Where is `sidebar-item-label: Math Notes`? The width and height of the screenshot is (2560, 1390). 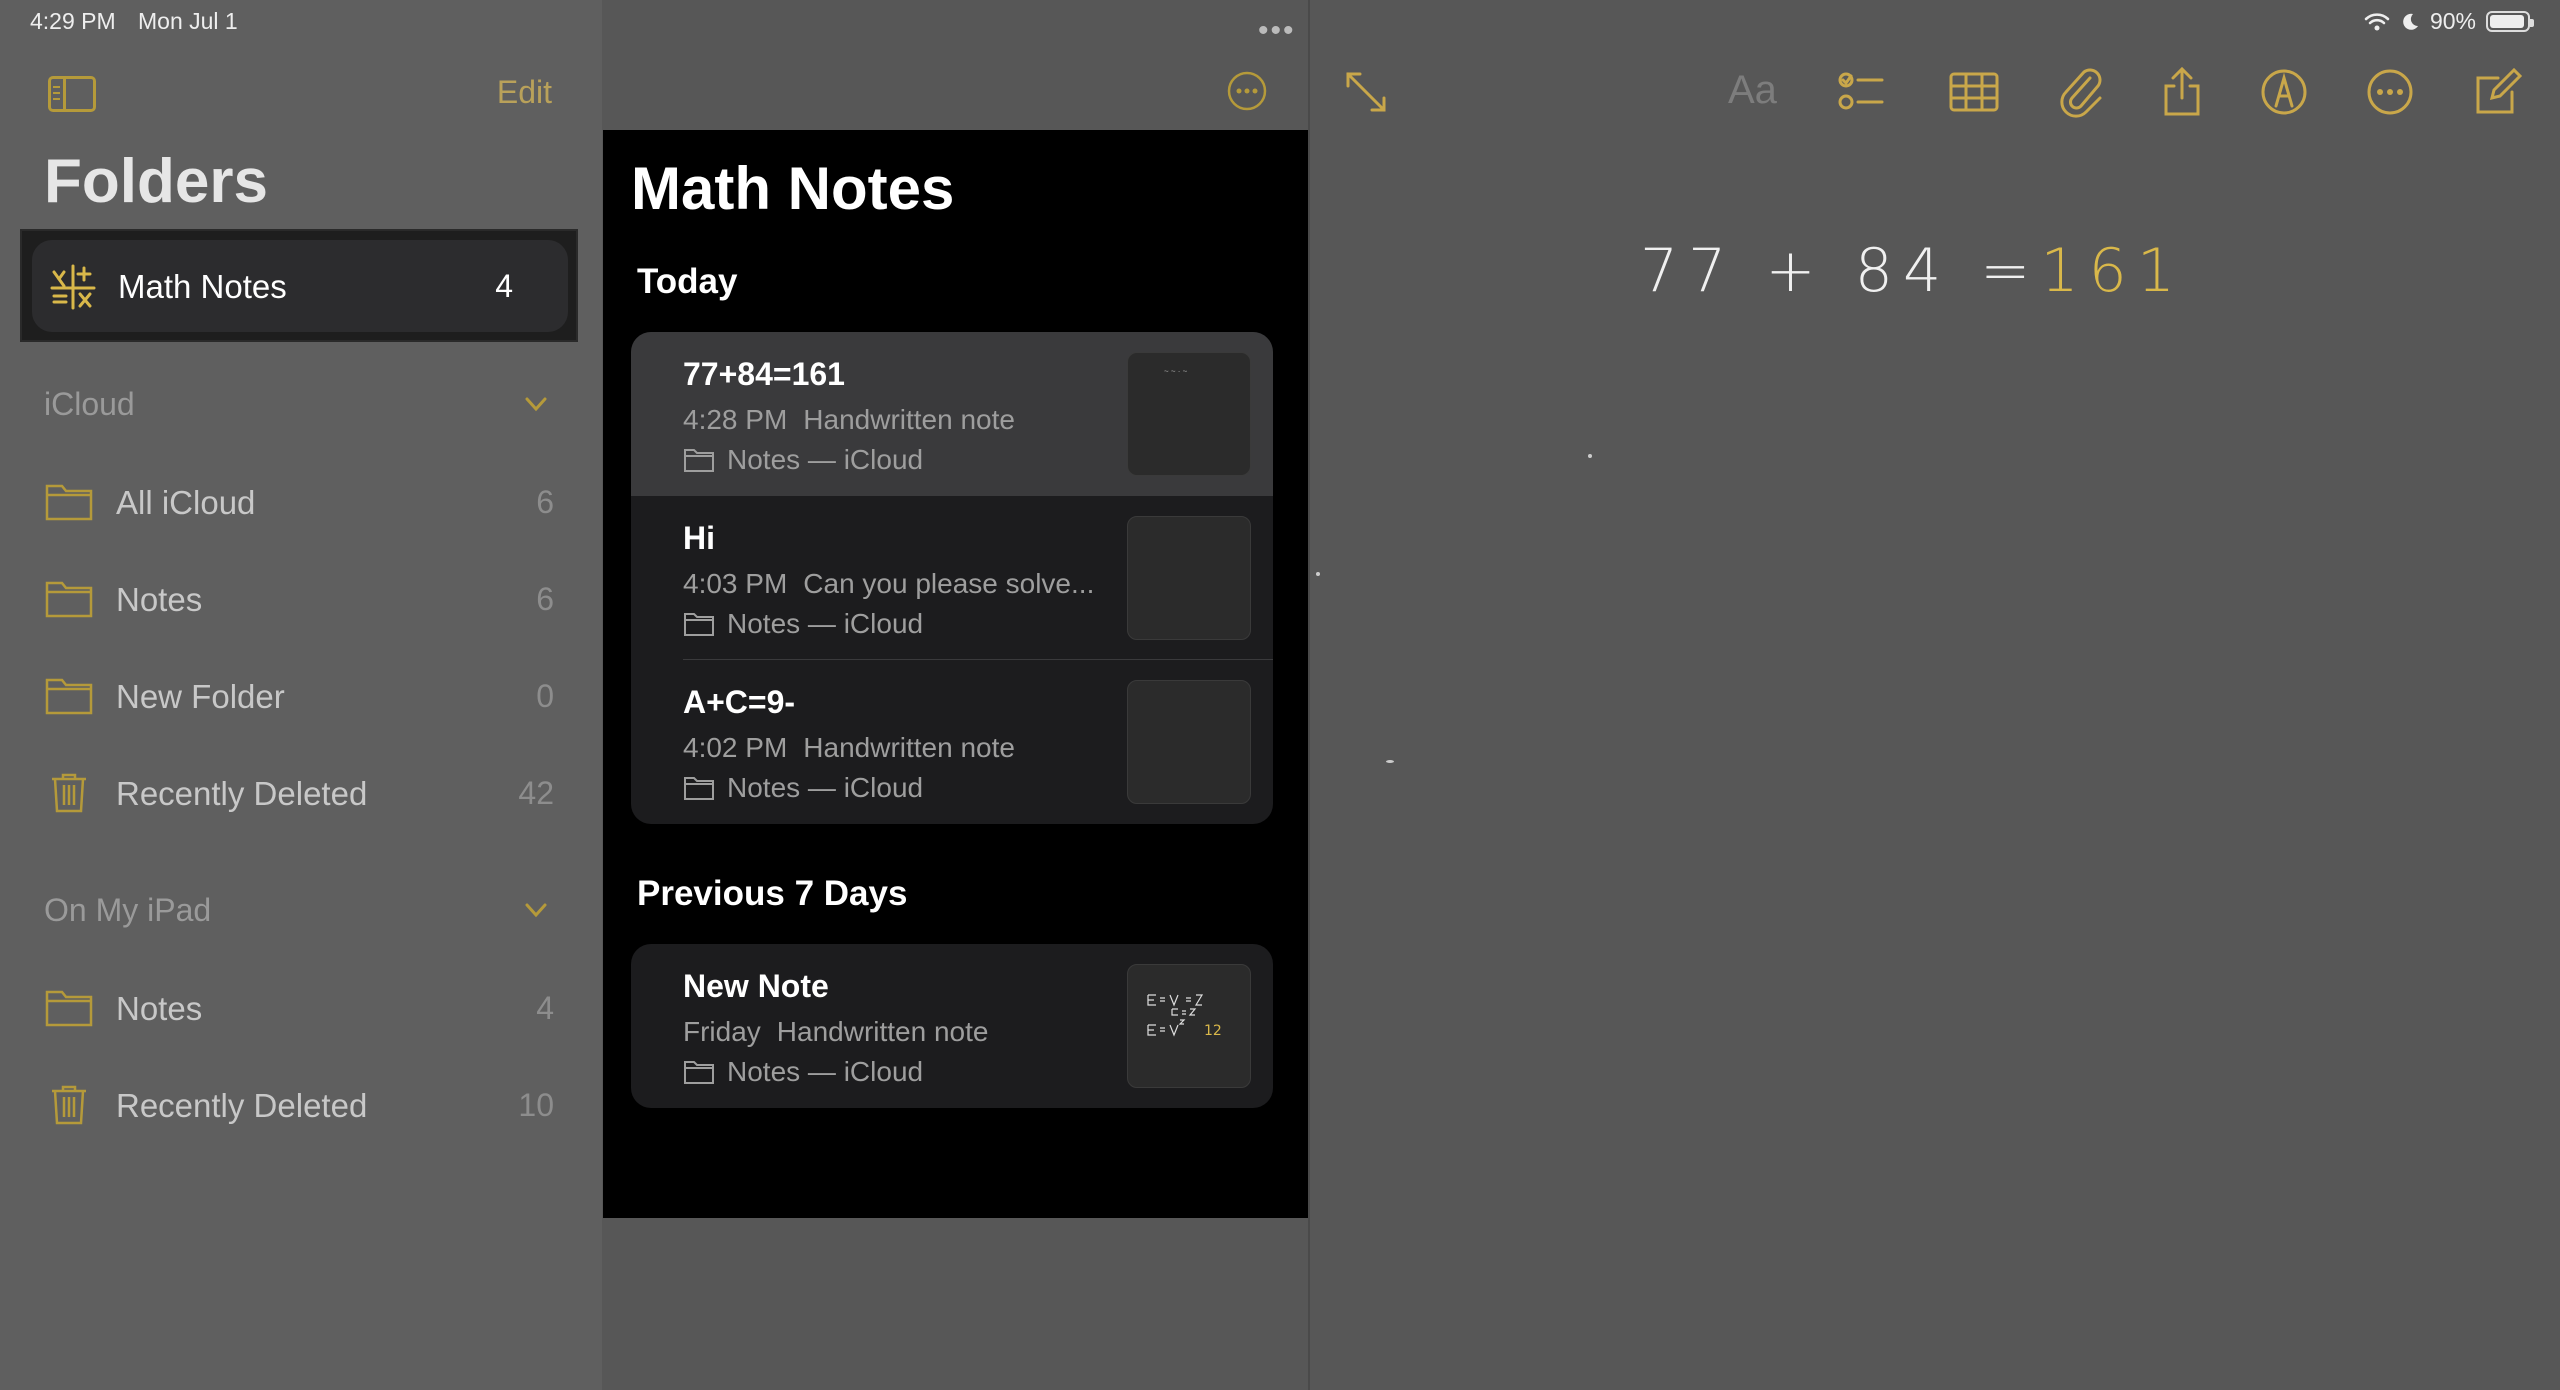 sidebar-item-label: Math Notes is located at coordinates (202, 286).